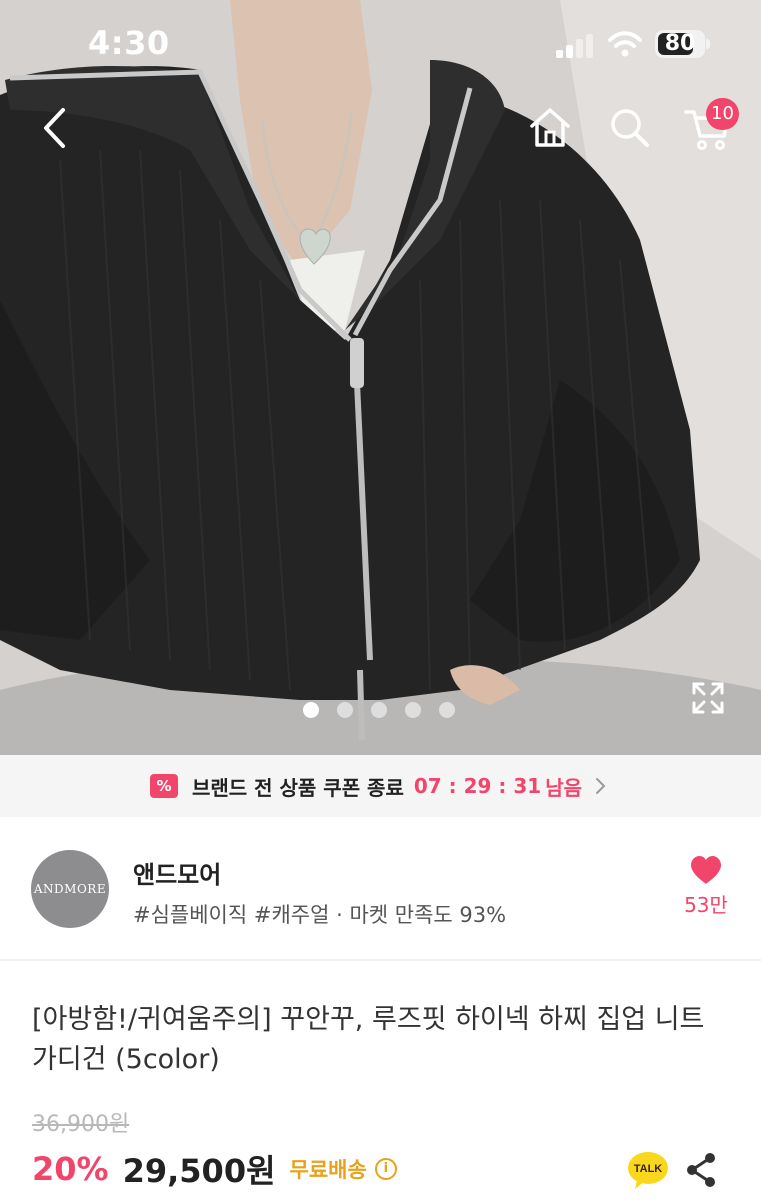 The width and height of the screenshot is (761, 1200). Describe the element at coordinates (70, 1169) in the screenshot. I see `discount-rate: 20%` at that location.